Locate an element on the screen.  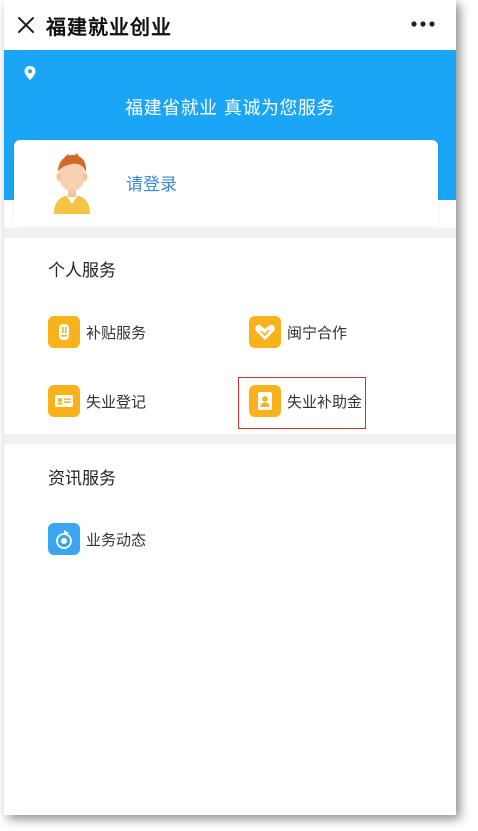
service-business-news: 业务动态 is located at coordinates (97, 539).